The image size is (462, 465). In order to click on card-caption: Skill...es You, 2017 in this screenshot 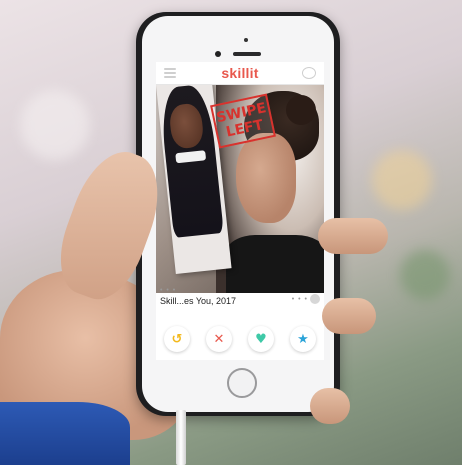, I will do `click(198, 301)`.